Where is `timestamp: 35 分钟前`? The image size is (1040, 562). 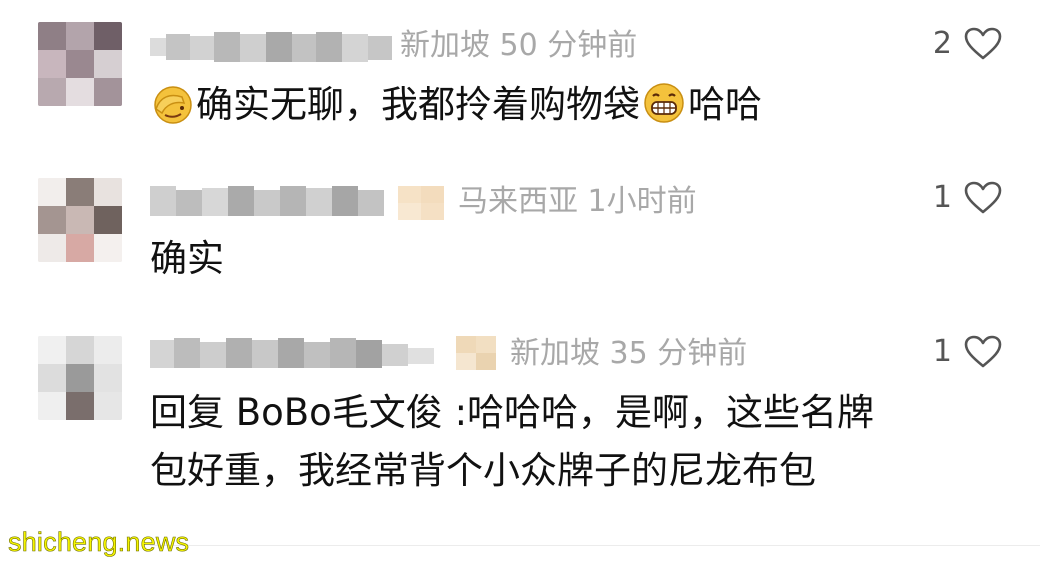
timestamp: 35 分钟前 is located at coordinates (678, 353).